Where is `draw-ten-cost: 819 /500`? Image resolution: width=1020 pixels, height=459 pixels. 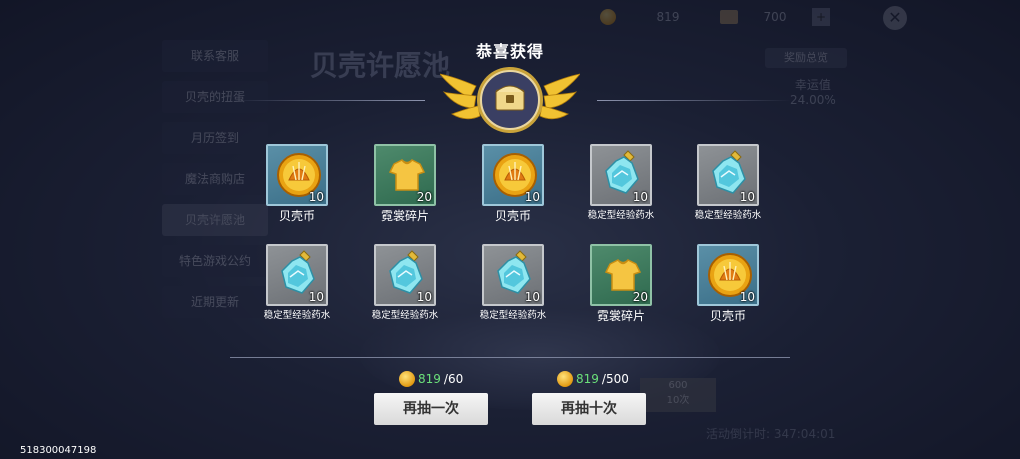
draw-ten-cost: 819 /500 is located at coordinates (593, 379).